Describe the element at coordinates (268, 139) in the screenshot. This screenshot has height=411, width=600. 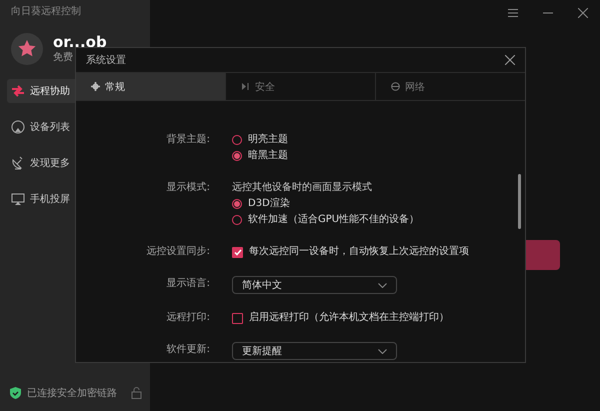
I see `option-label: 明亮主题` at that location.